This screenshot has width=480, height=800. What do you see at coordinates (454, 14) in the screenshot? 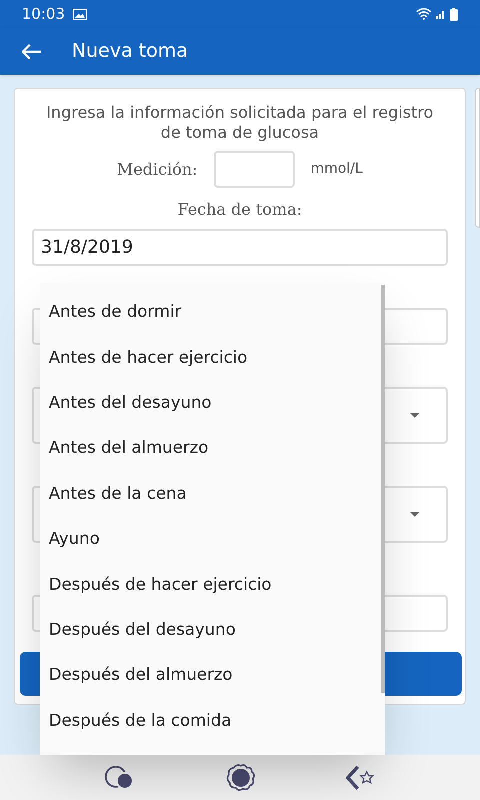
I see `battery-icon` at bounding box center [454, 14].